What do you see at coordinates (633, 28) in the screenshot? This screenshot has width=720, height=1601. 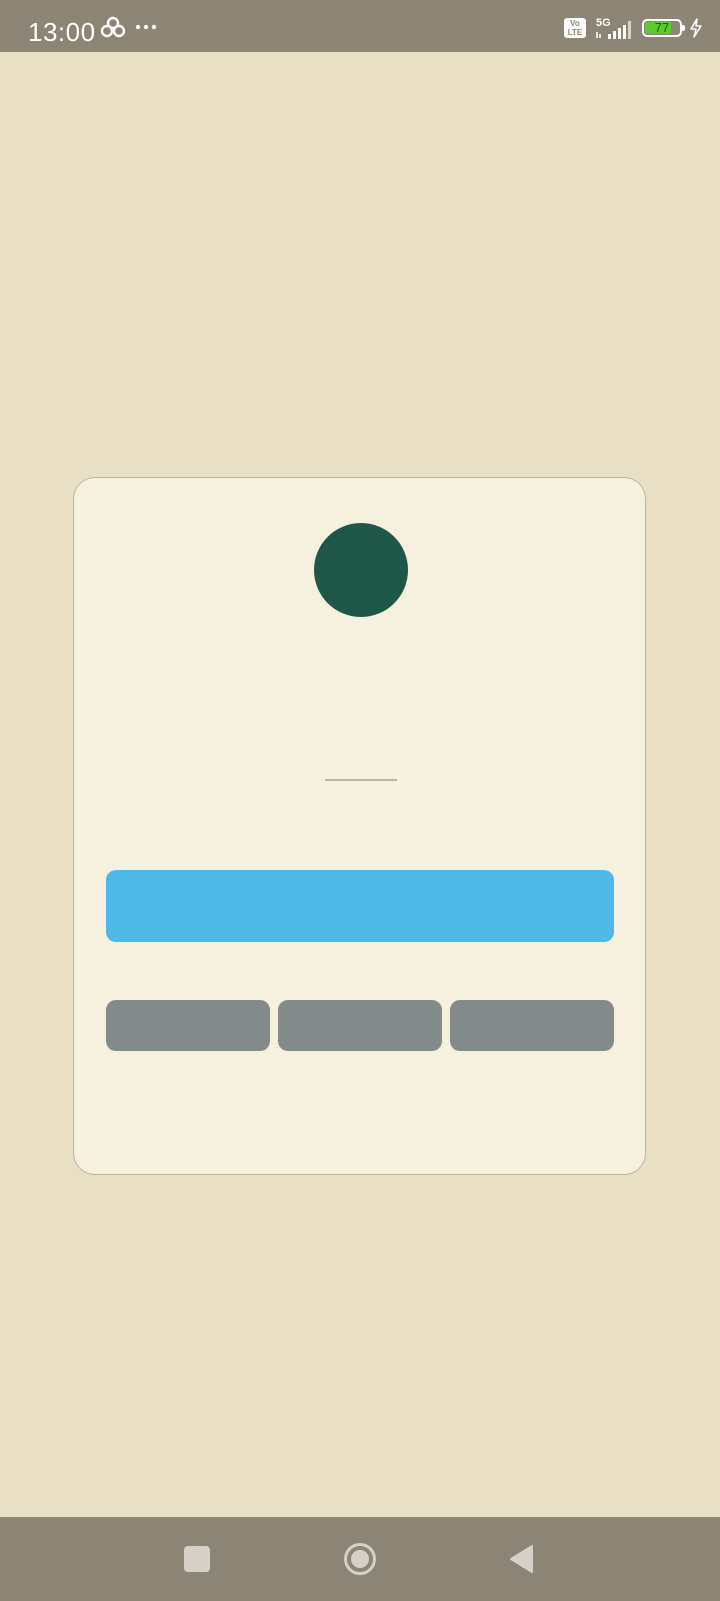 I see `status-system-icons: Vo LTE 5G 77` at bounding box center [633, 28].